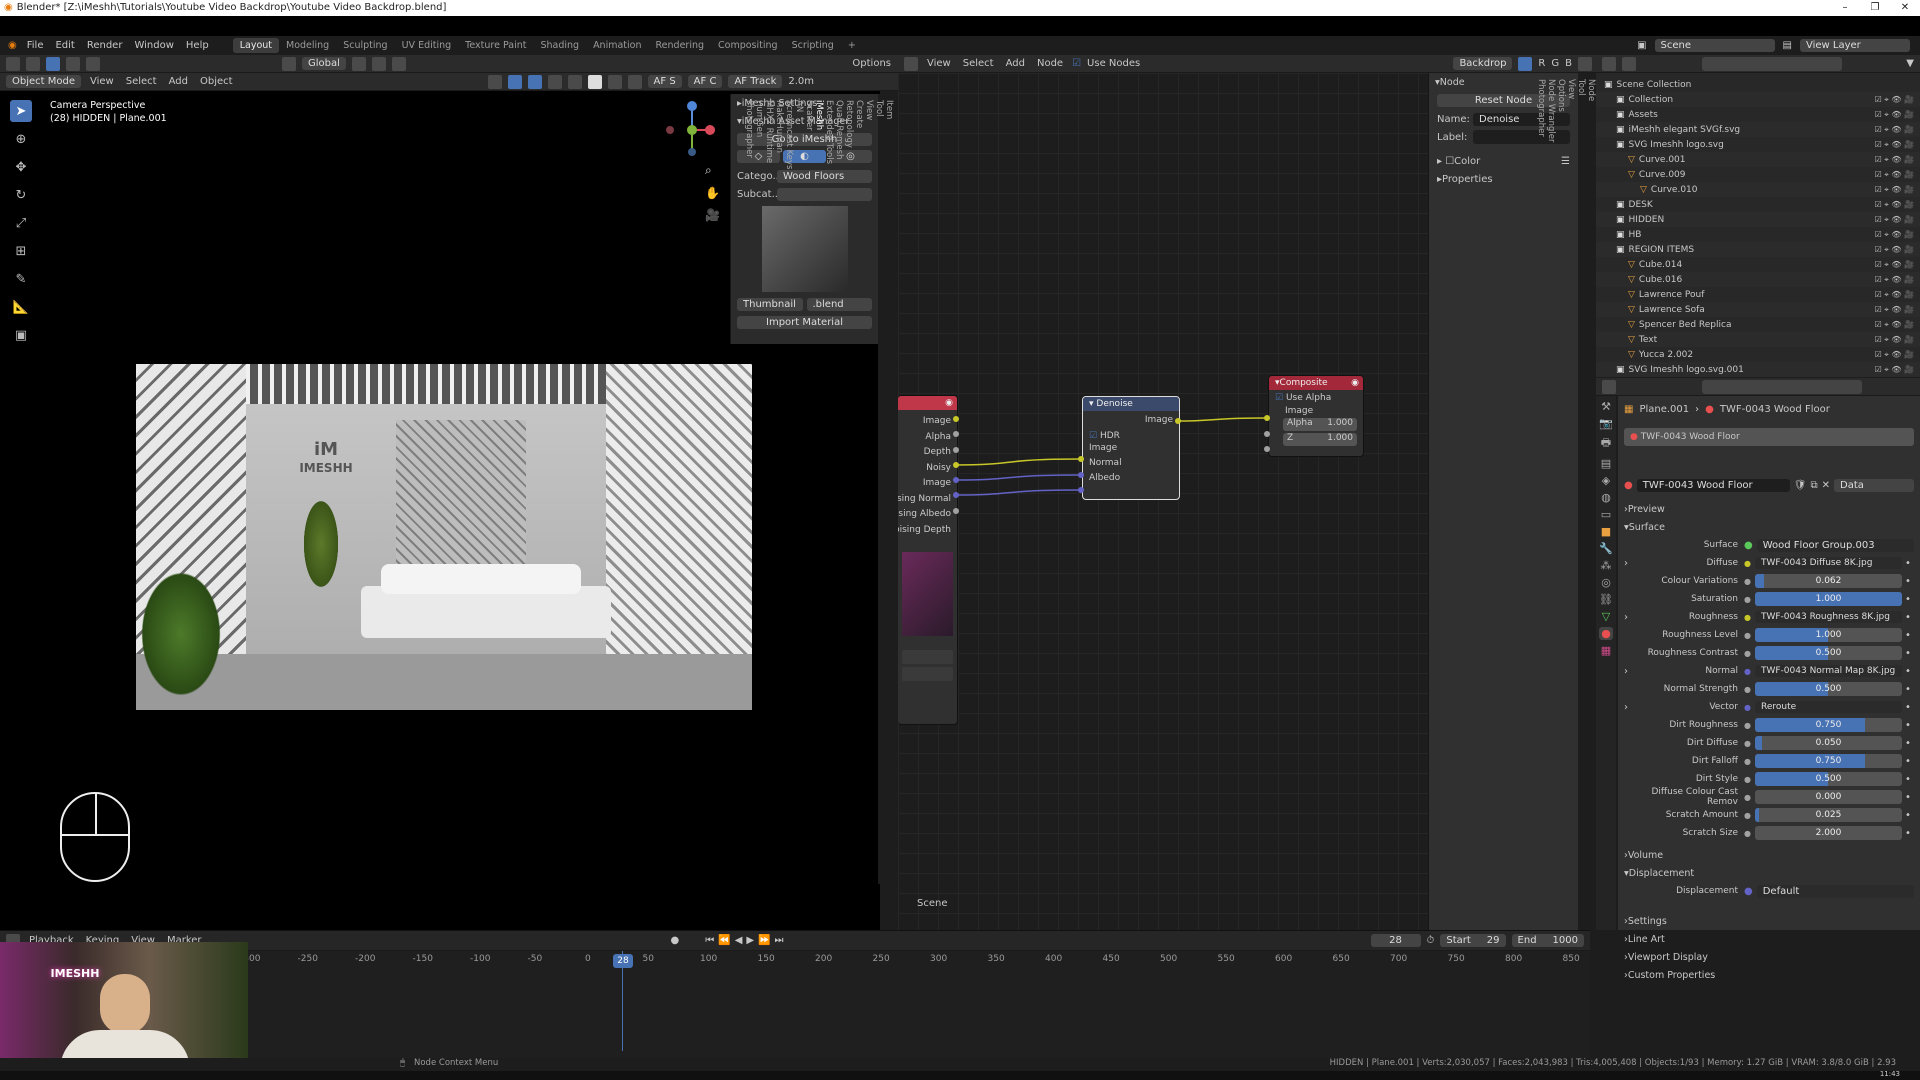  I want to click on select-box-icon, so click(33, 63).